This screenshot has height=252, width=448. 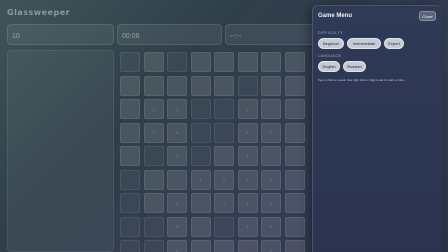 What do you see at coordinates (60, 34) in the screenshot?
I see `mines-counter: 10` at bounding box center [60, 34].